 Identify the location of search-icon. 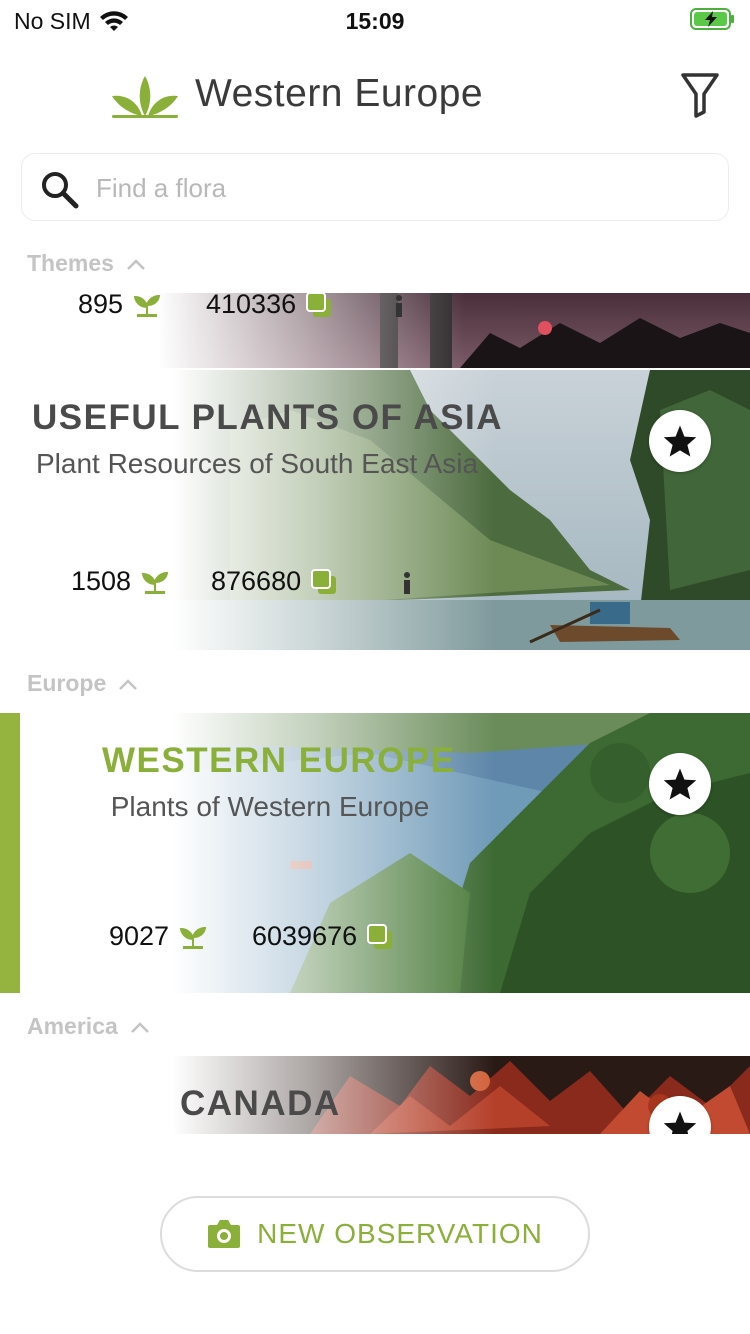
(60, 190).